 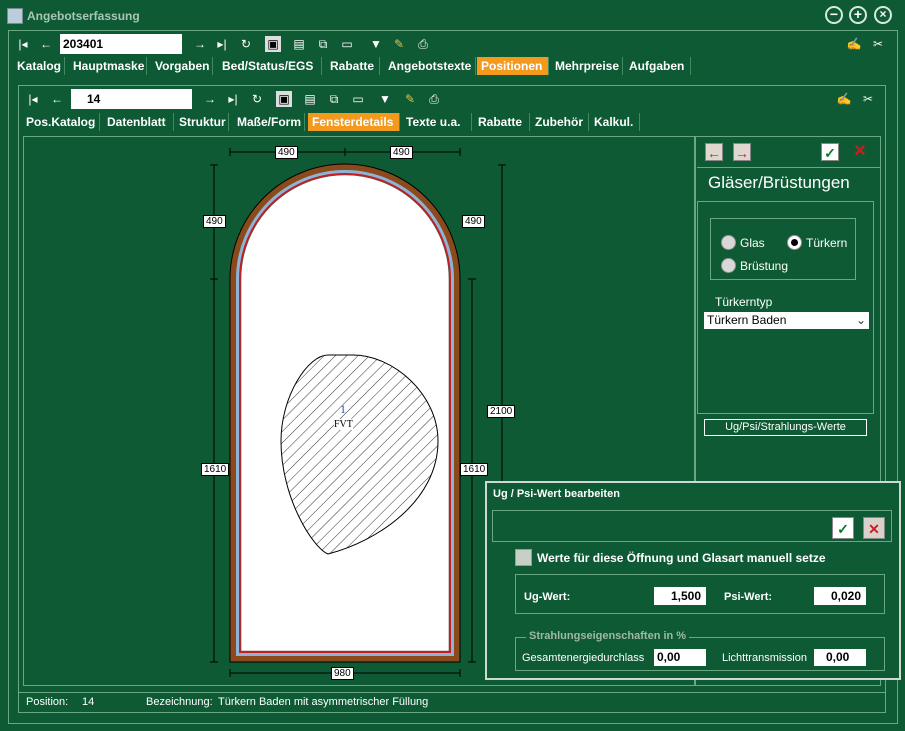 What do you see at coordinates (354, 122) in the screenshot?
I see `tab-fensterdetails: Fensterdetails` at bounding box center [354, 122].